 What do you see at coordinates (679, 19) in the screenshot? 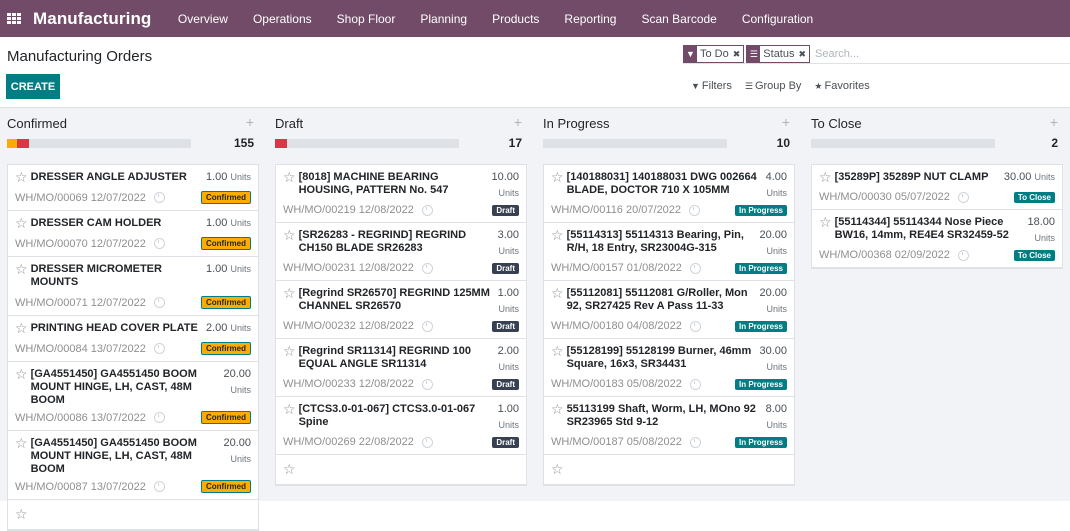
I see `nav-scan-barcode: Scan Barcode` at bounding box center [679, 19].